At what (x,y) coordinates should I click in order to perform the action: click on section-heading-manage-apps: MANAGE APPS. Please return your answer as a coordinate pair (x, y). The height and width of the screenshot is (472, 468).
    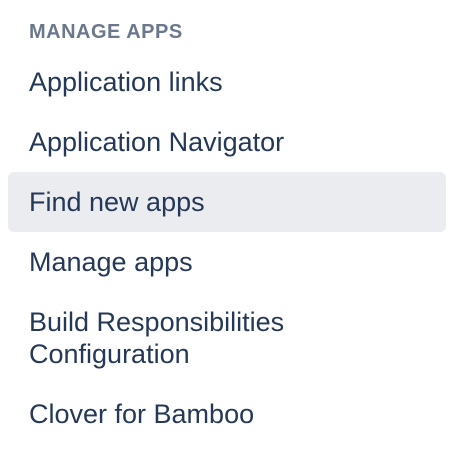
    Looking at the image, I should click on (106, 32).